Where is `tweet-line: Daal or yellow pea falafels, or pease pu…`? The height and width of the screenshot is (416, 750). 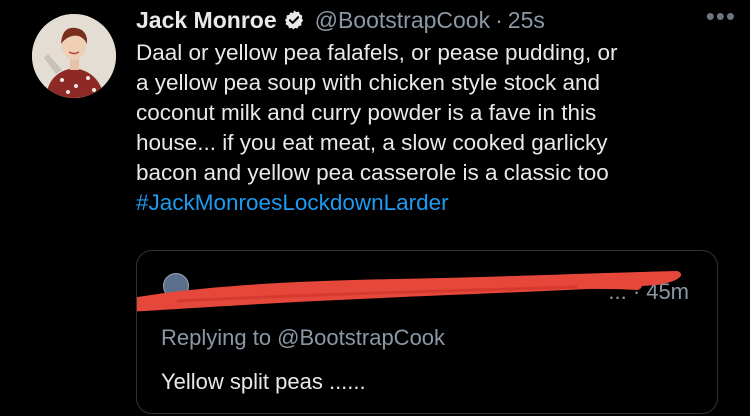
tweet-line: Daal or yellow pea falafels, or pease pu… is located at coordinates (377, 52).